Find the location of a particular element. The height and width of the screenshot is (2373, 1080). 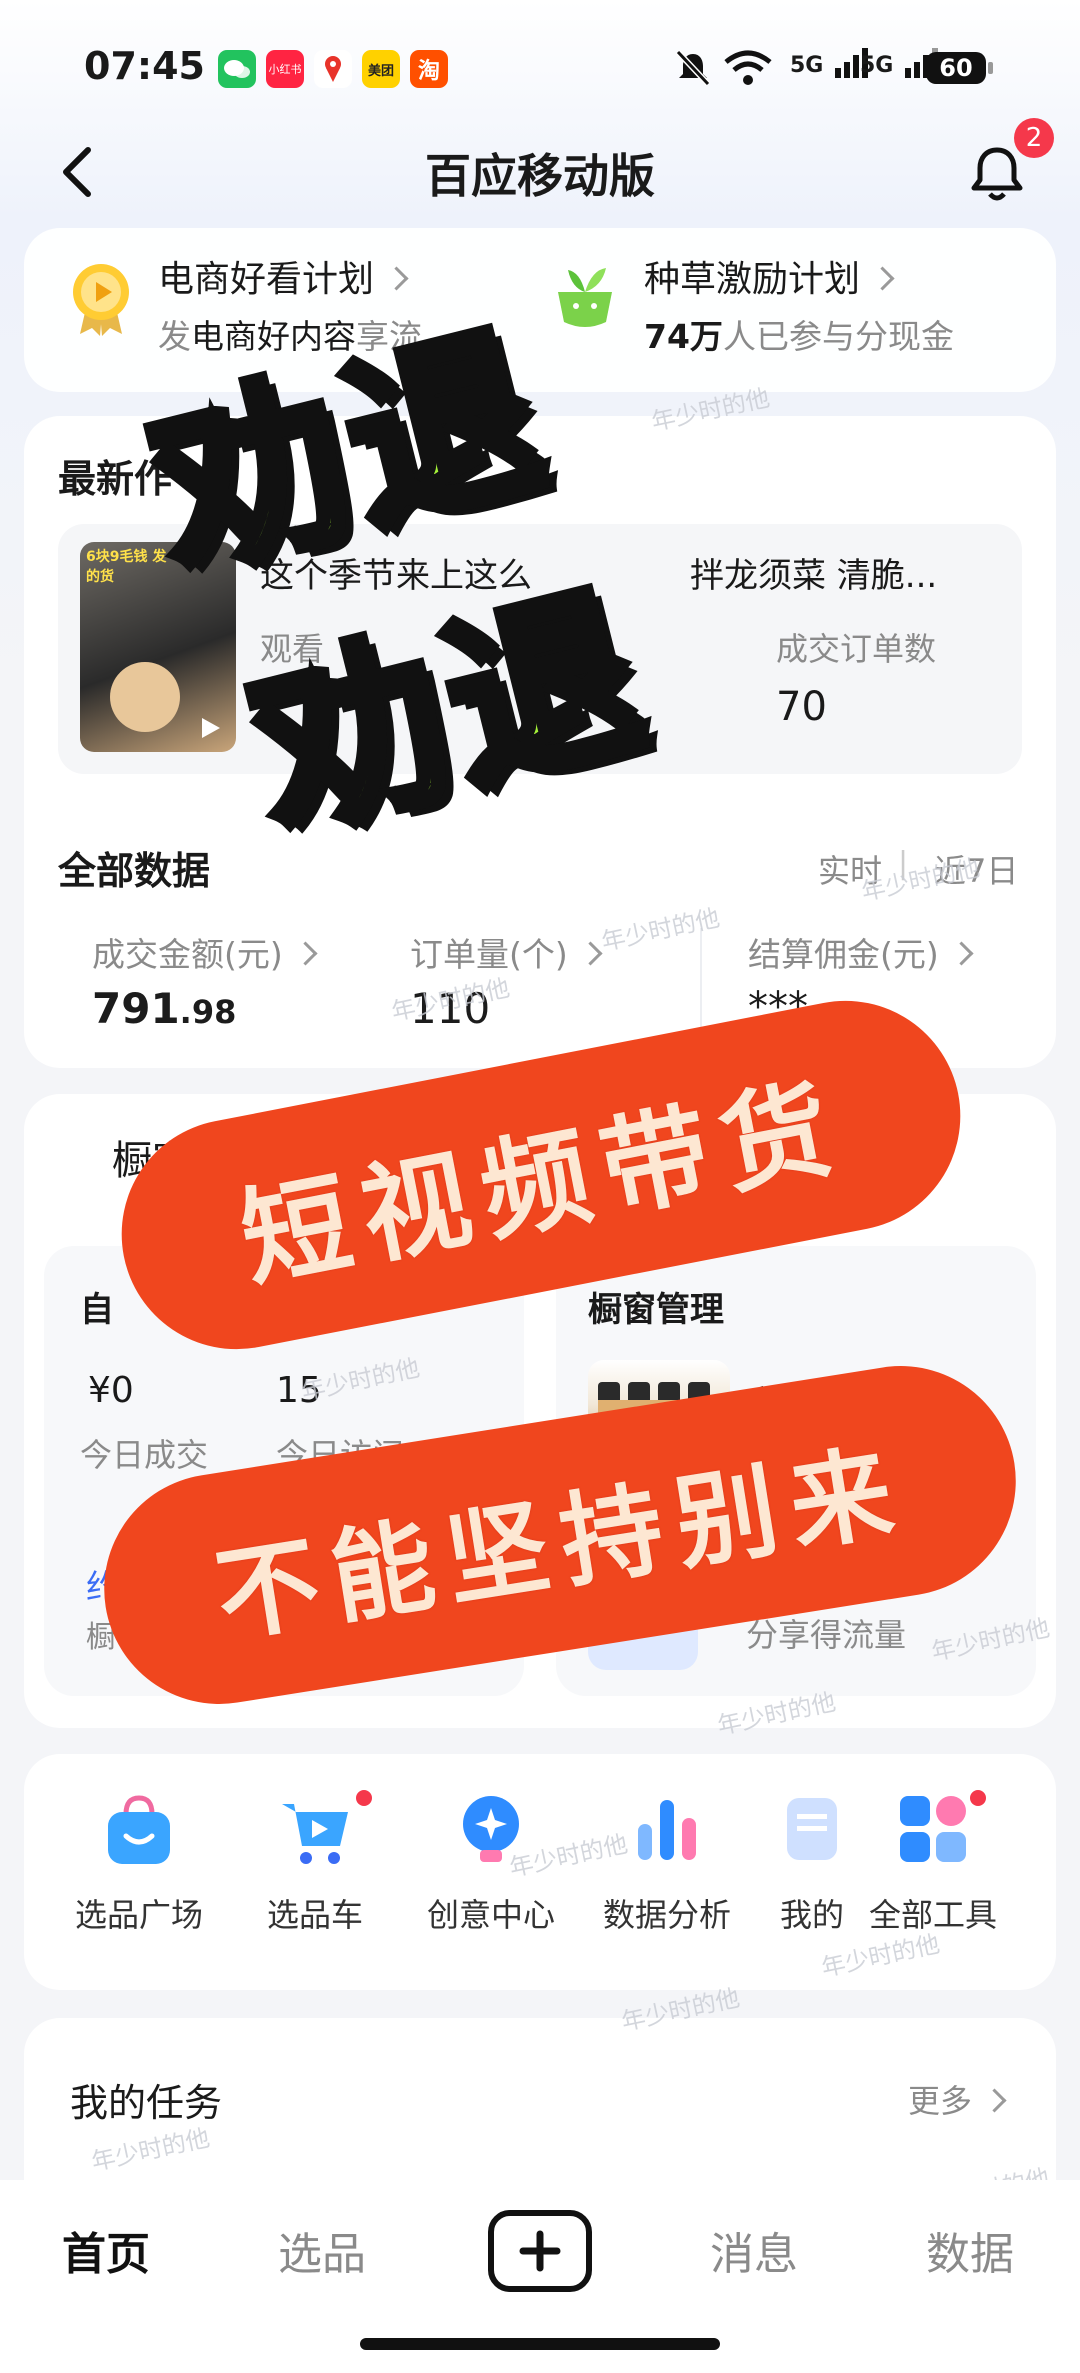

metric-commission: 结算佣金(元) is located at coordinates (861, 952).